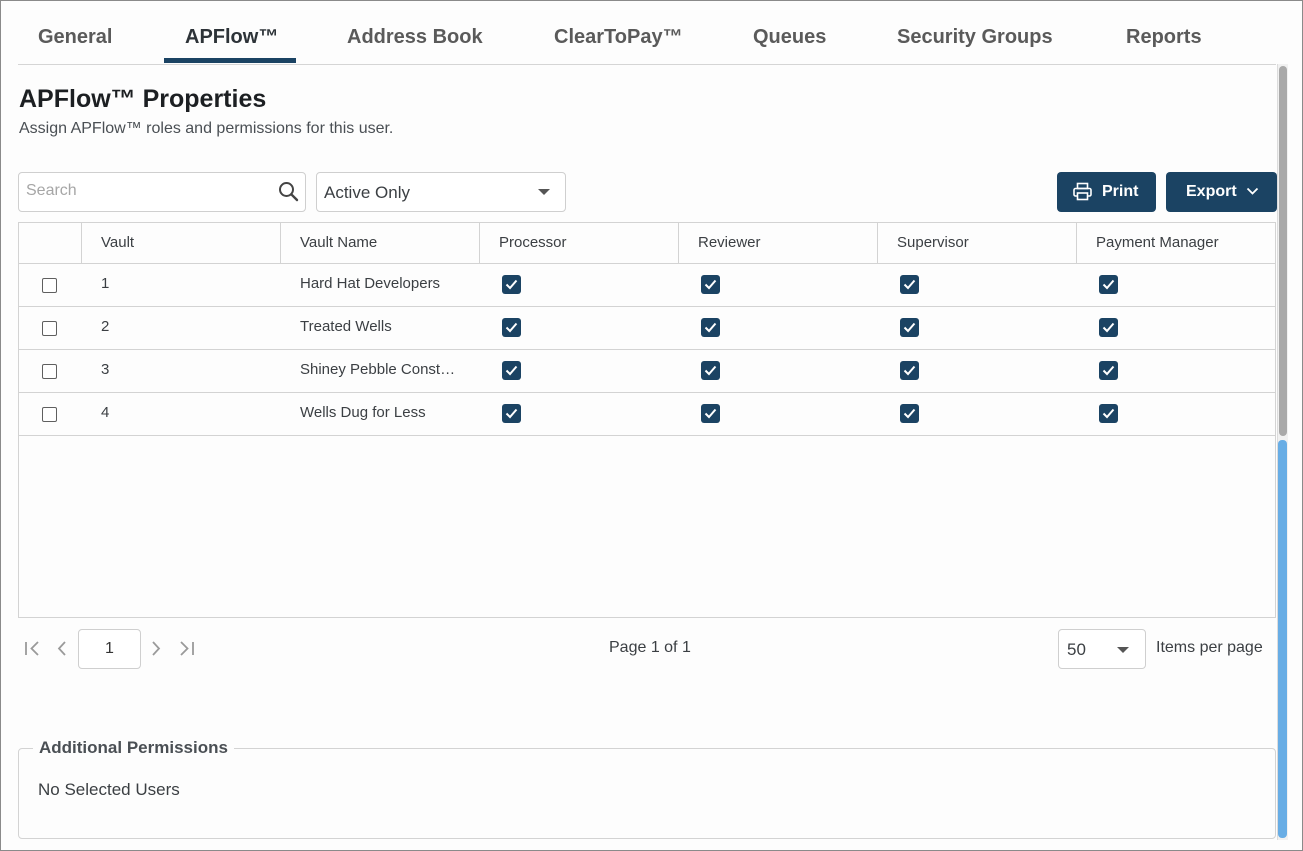 The image size is (1303, 851). Describe the element at coordinates (186, 648) in the screenshot. I see `last-page-icon` at that location.